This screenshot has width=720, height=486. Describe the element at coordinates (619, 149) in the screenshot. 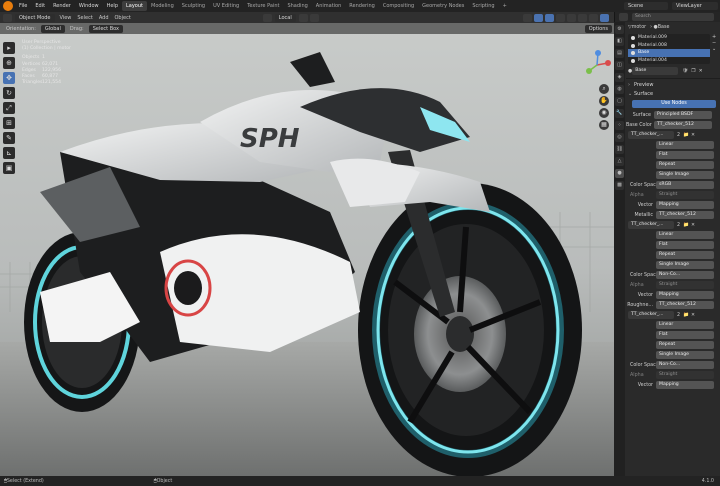

I see `constraints-tab-icon: ⛓` at that location.